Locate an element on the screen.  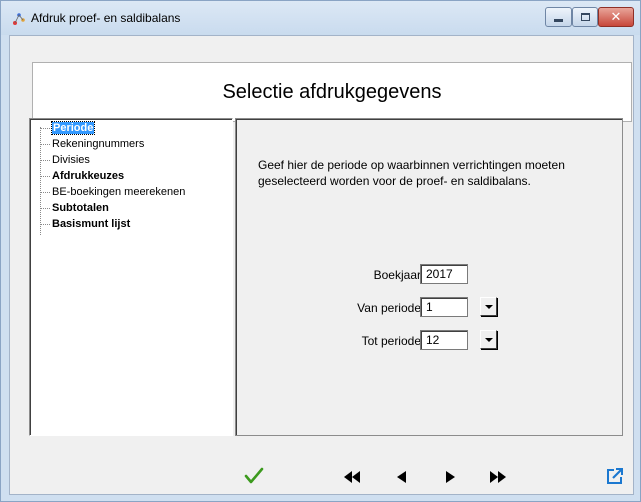
first-record-button is located at coordinates (352, 477).